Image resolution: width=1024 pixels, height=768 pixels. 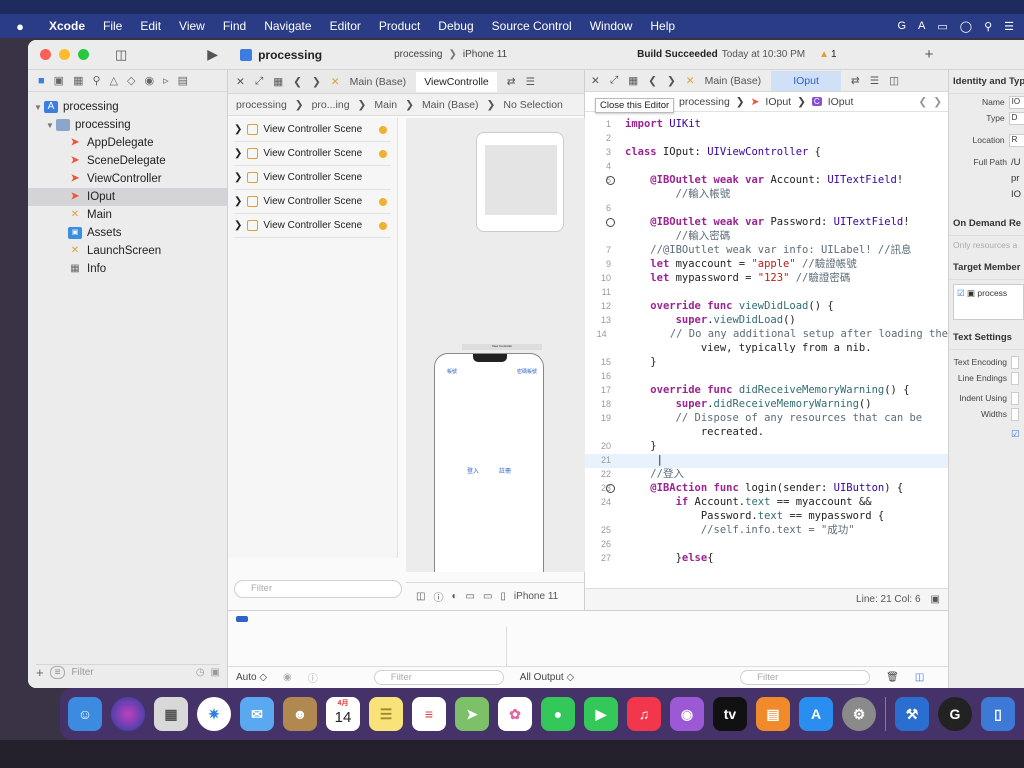 What do you see at coordinates (455, 26) in the screenshot?
I see `menu-debug: Debug` at bounding box center [455, 26].